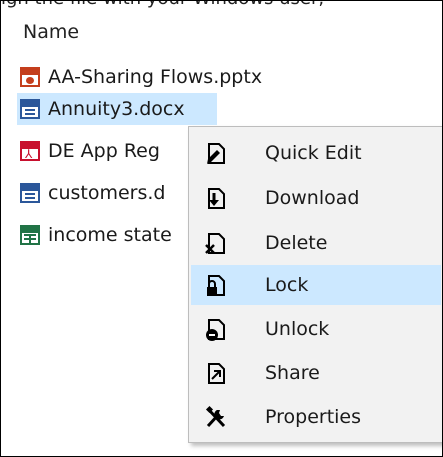 This screenshot has width=443, height=457. I want to click on menu-item-delete: Delete, so click(316, 243).